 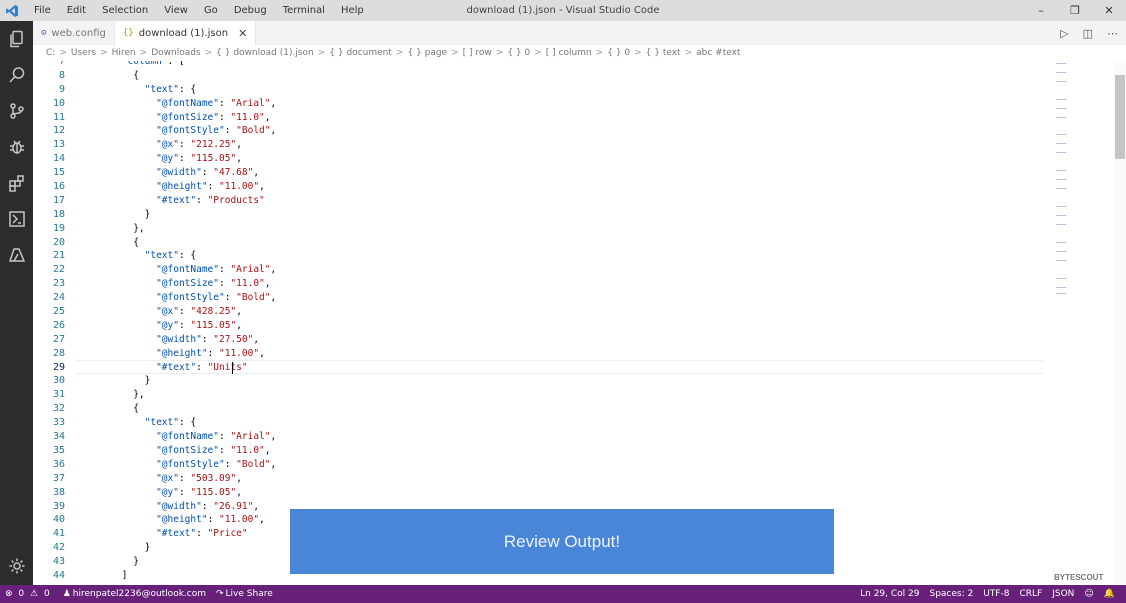 What do you see at coordinates (176, 201) in the screenshot?
I see `code-line: "#text": "Products"` at bounding box center [176, 201].